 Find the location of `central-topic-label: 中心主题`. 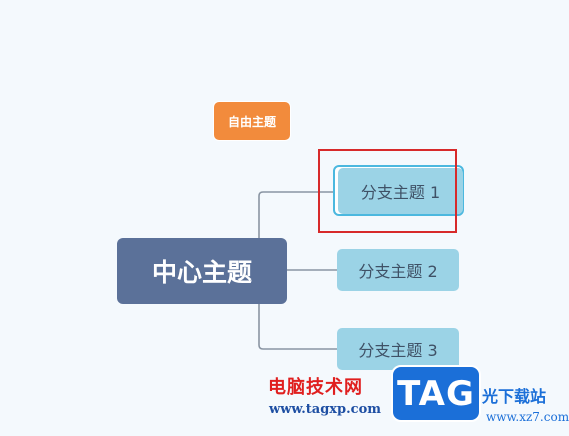

central-topic-label: 中心主题 is located at coordinates (201, 272).